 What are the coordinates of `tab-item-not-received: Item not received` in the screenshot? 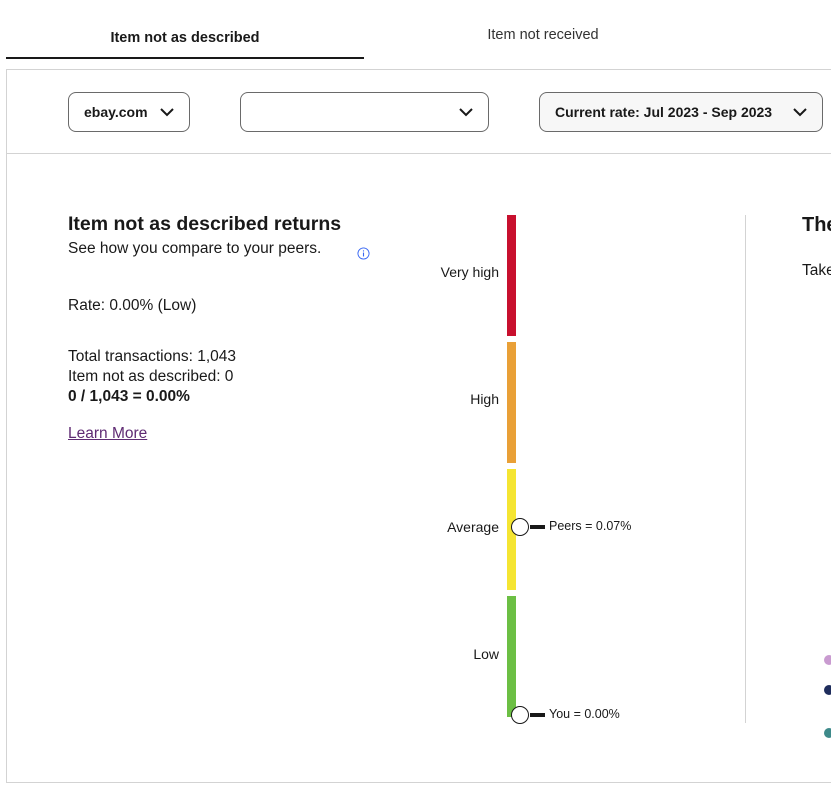 It's located at (543, 30).